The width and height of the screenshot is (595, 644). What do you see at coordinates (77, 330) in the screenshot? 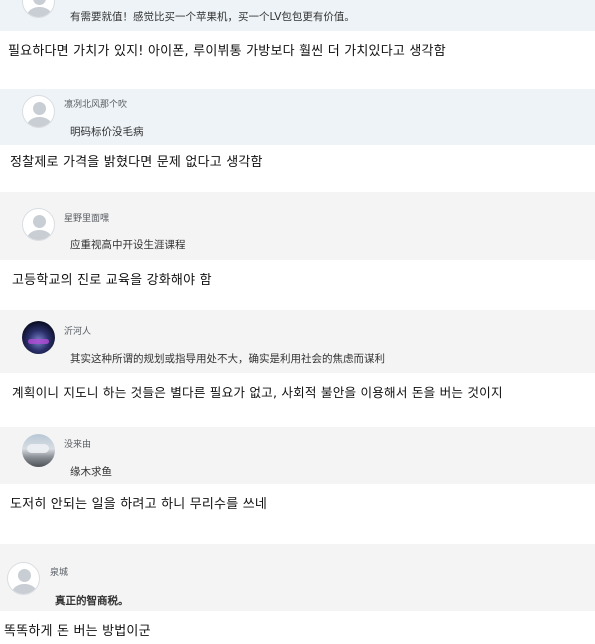
I see `comment-4-username: 沂河人` at bounding box center [77, 330].